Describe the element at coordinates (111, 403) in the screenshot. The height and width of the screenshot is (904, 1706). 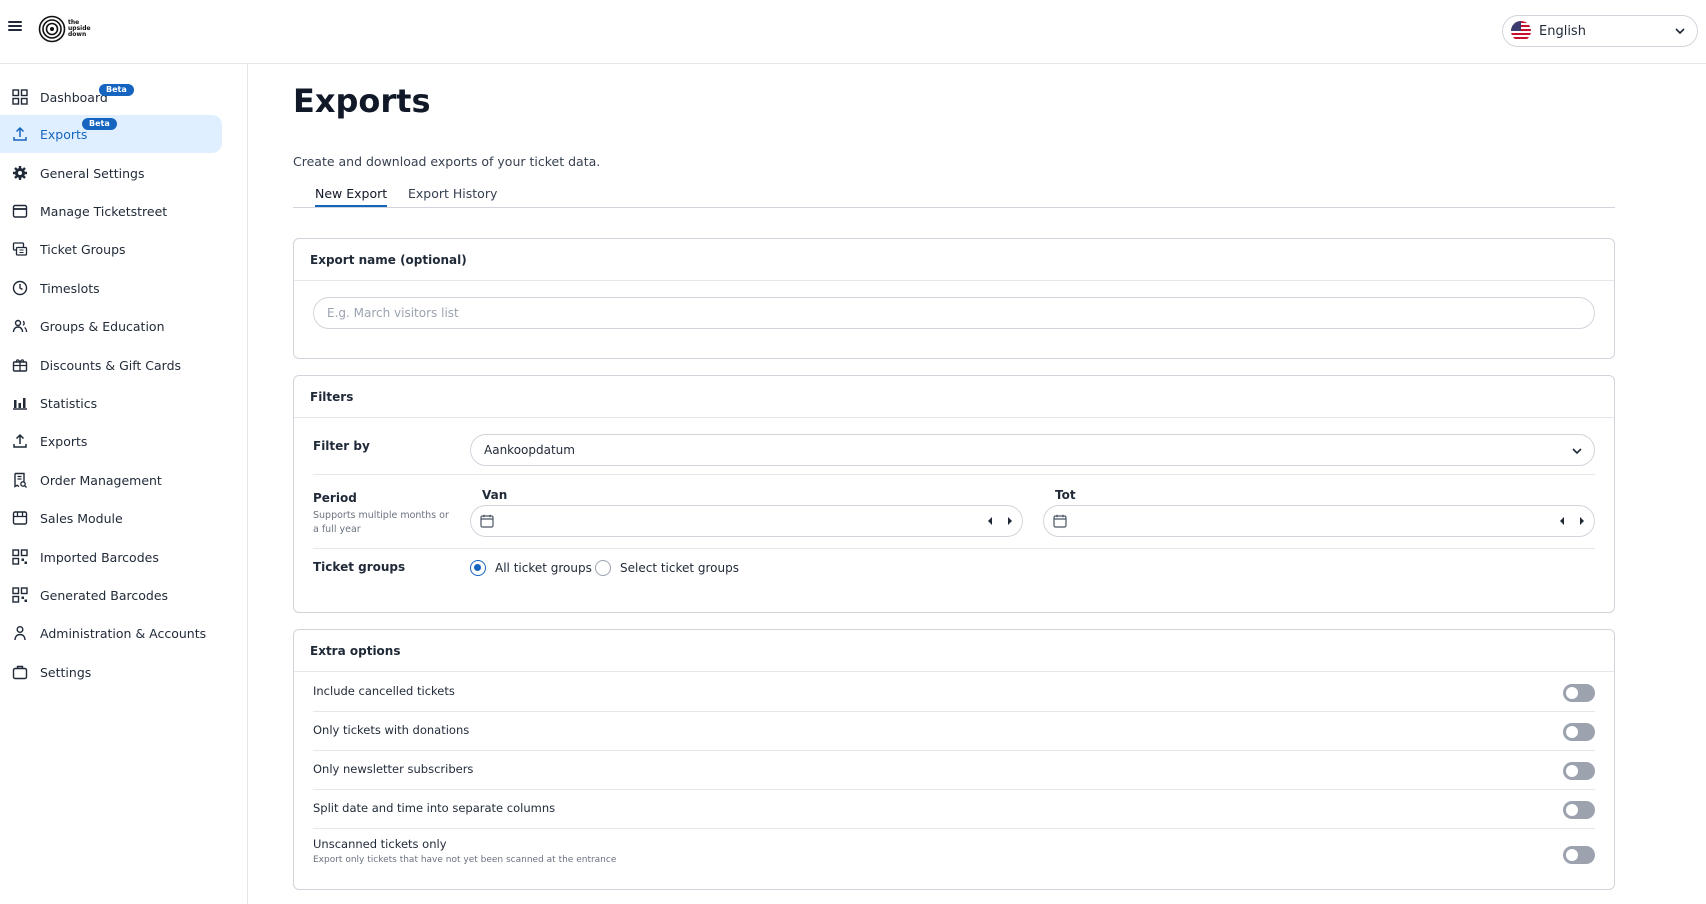
I see `sidebar-item-statistics: Statistics` at that location.